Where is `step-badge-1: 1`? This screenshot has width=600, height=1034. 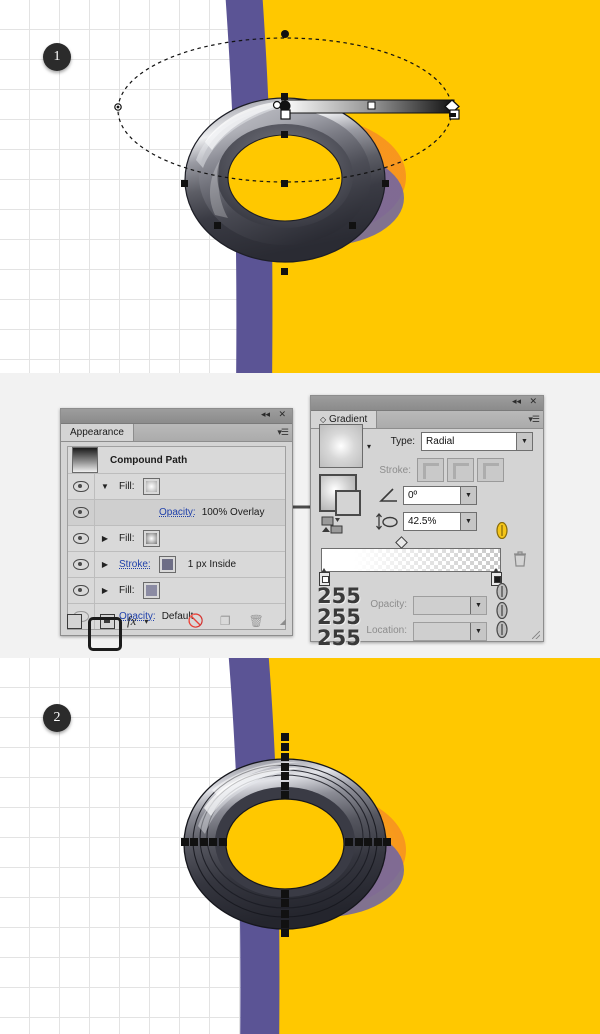 step-badge-1: 1 is located at coordinates (57, 57).